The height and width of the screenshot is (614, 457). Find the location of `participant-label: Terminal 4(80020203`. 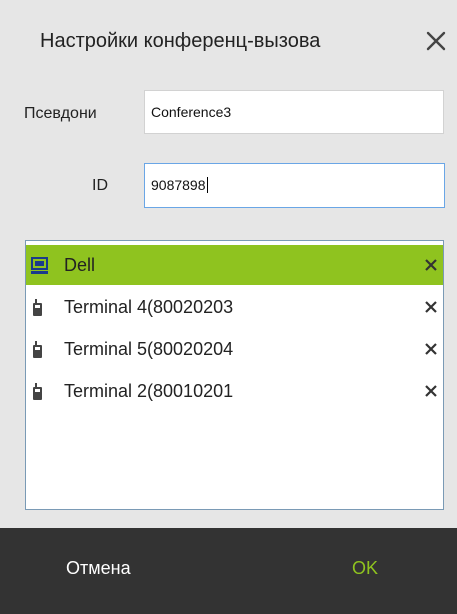

participant-label: Terminal 4(80020203 is located at coordinates (149, 307).